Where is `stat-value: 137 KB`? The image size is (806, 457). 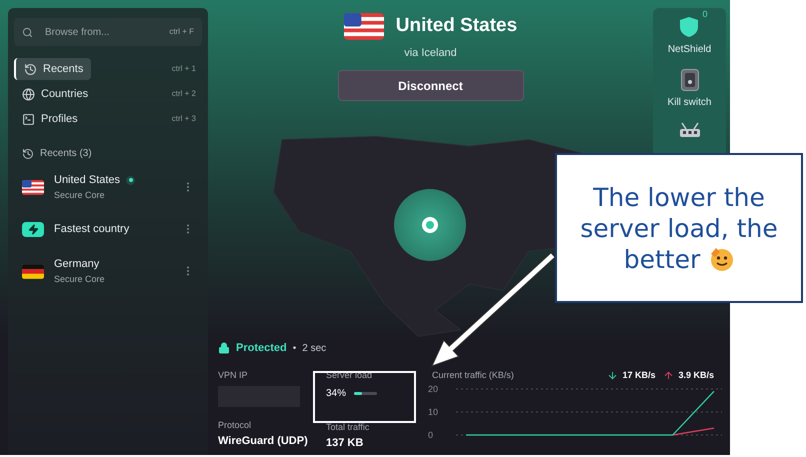
stat-value: 137 KB is located at coordinates (345, 443).